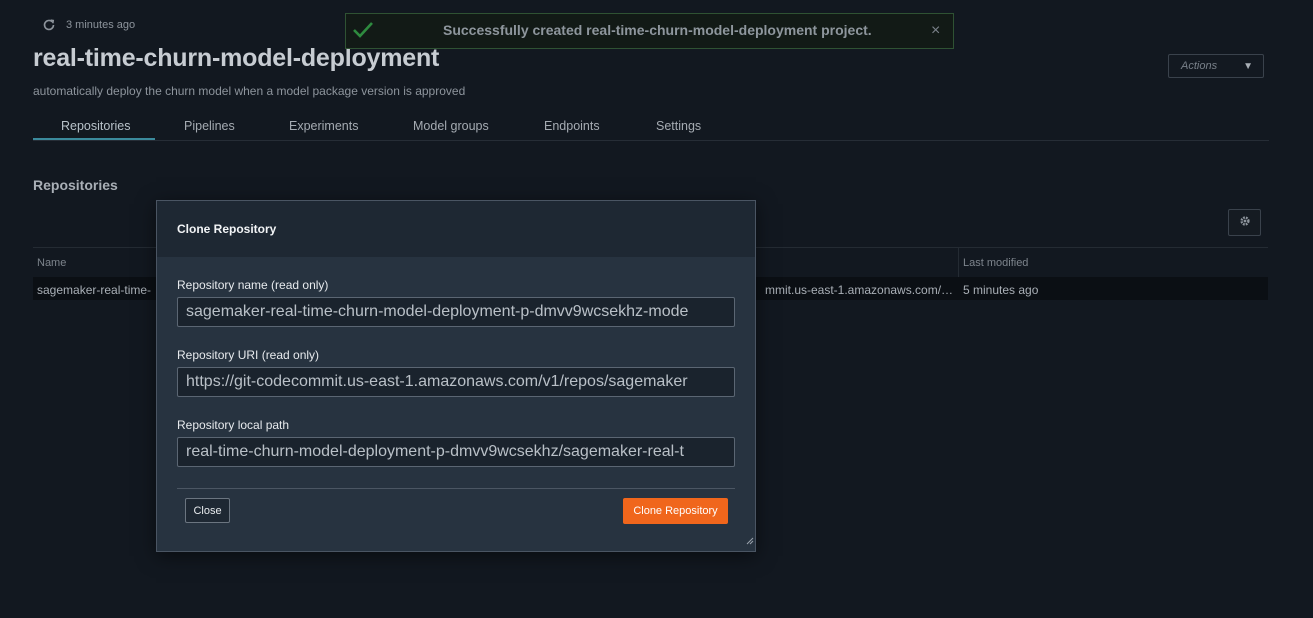 Image resolution: width=1313 pixels, height=618 pixels. I want to click on repository-local-path-label: Repository local path, so click(233, 425).